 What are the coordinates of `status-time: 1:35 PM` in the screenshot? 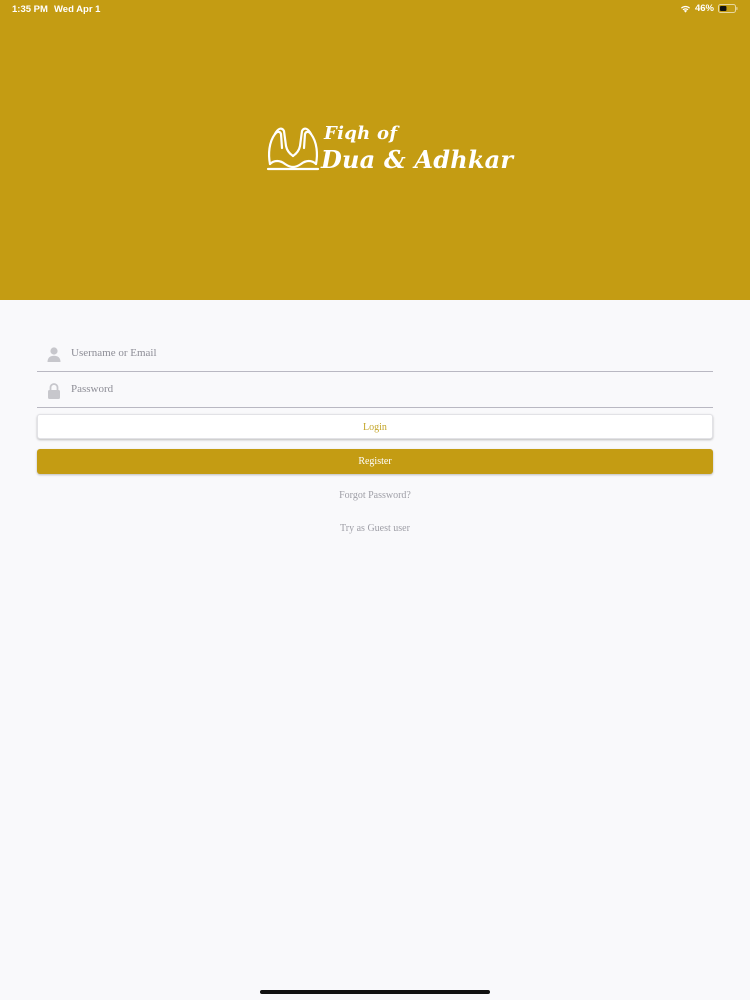 It's located at (30, 9).